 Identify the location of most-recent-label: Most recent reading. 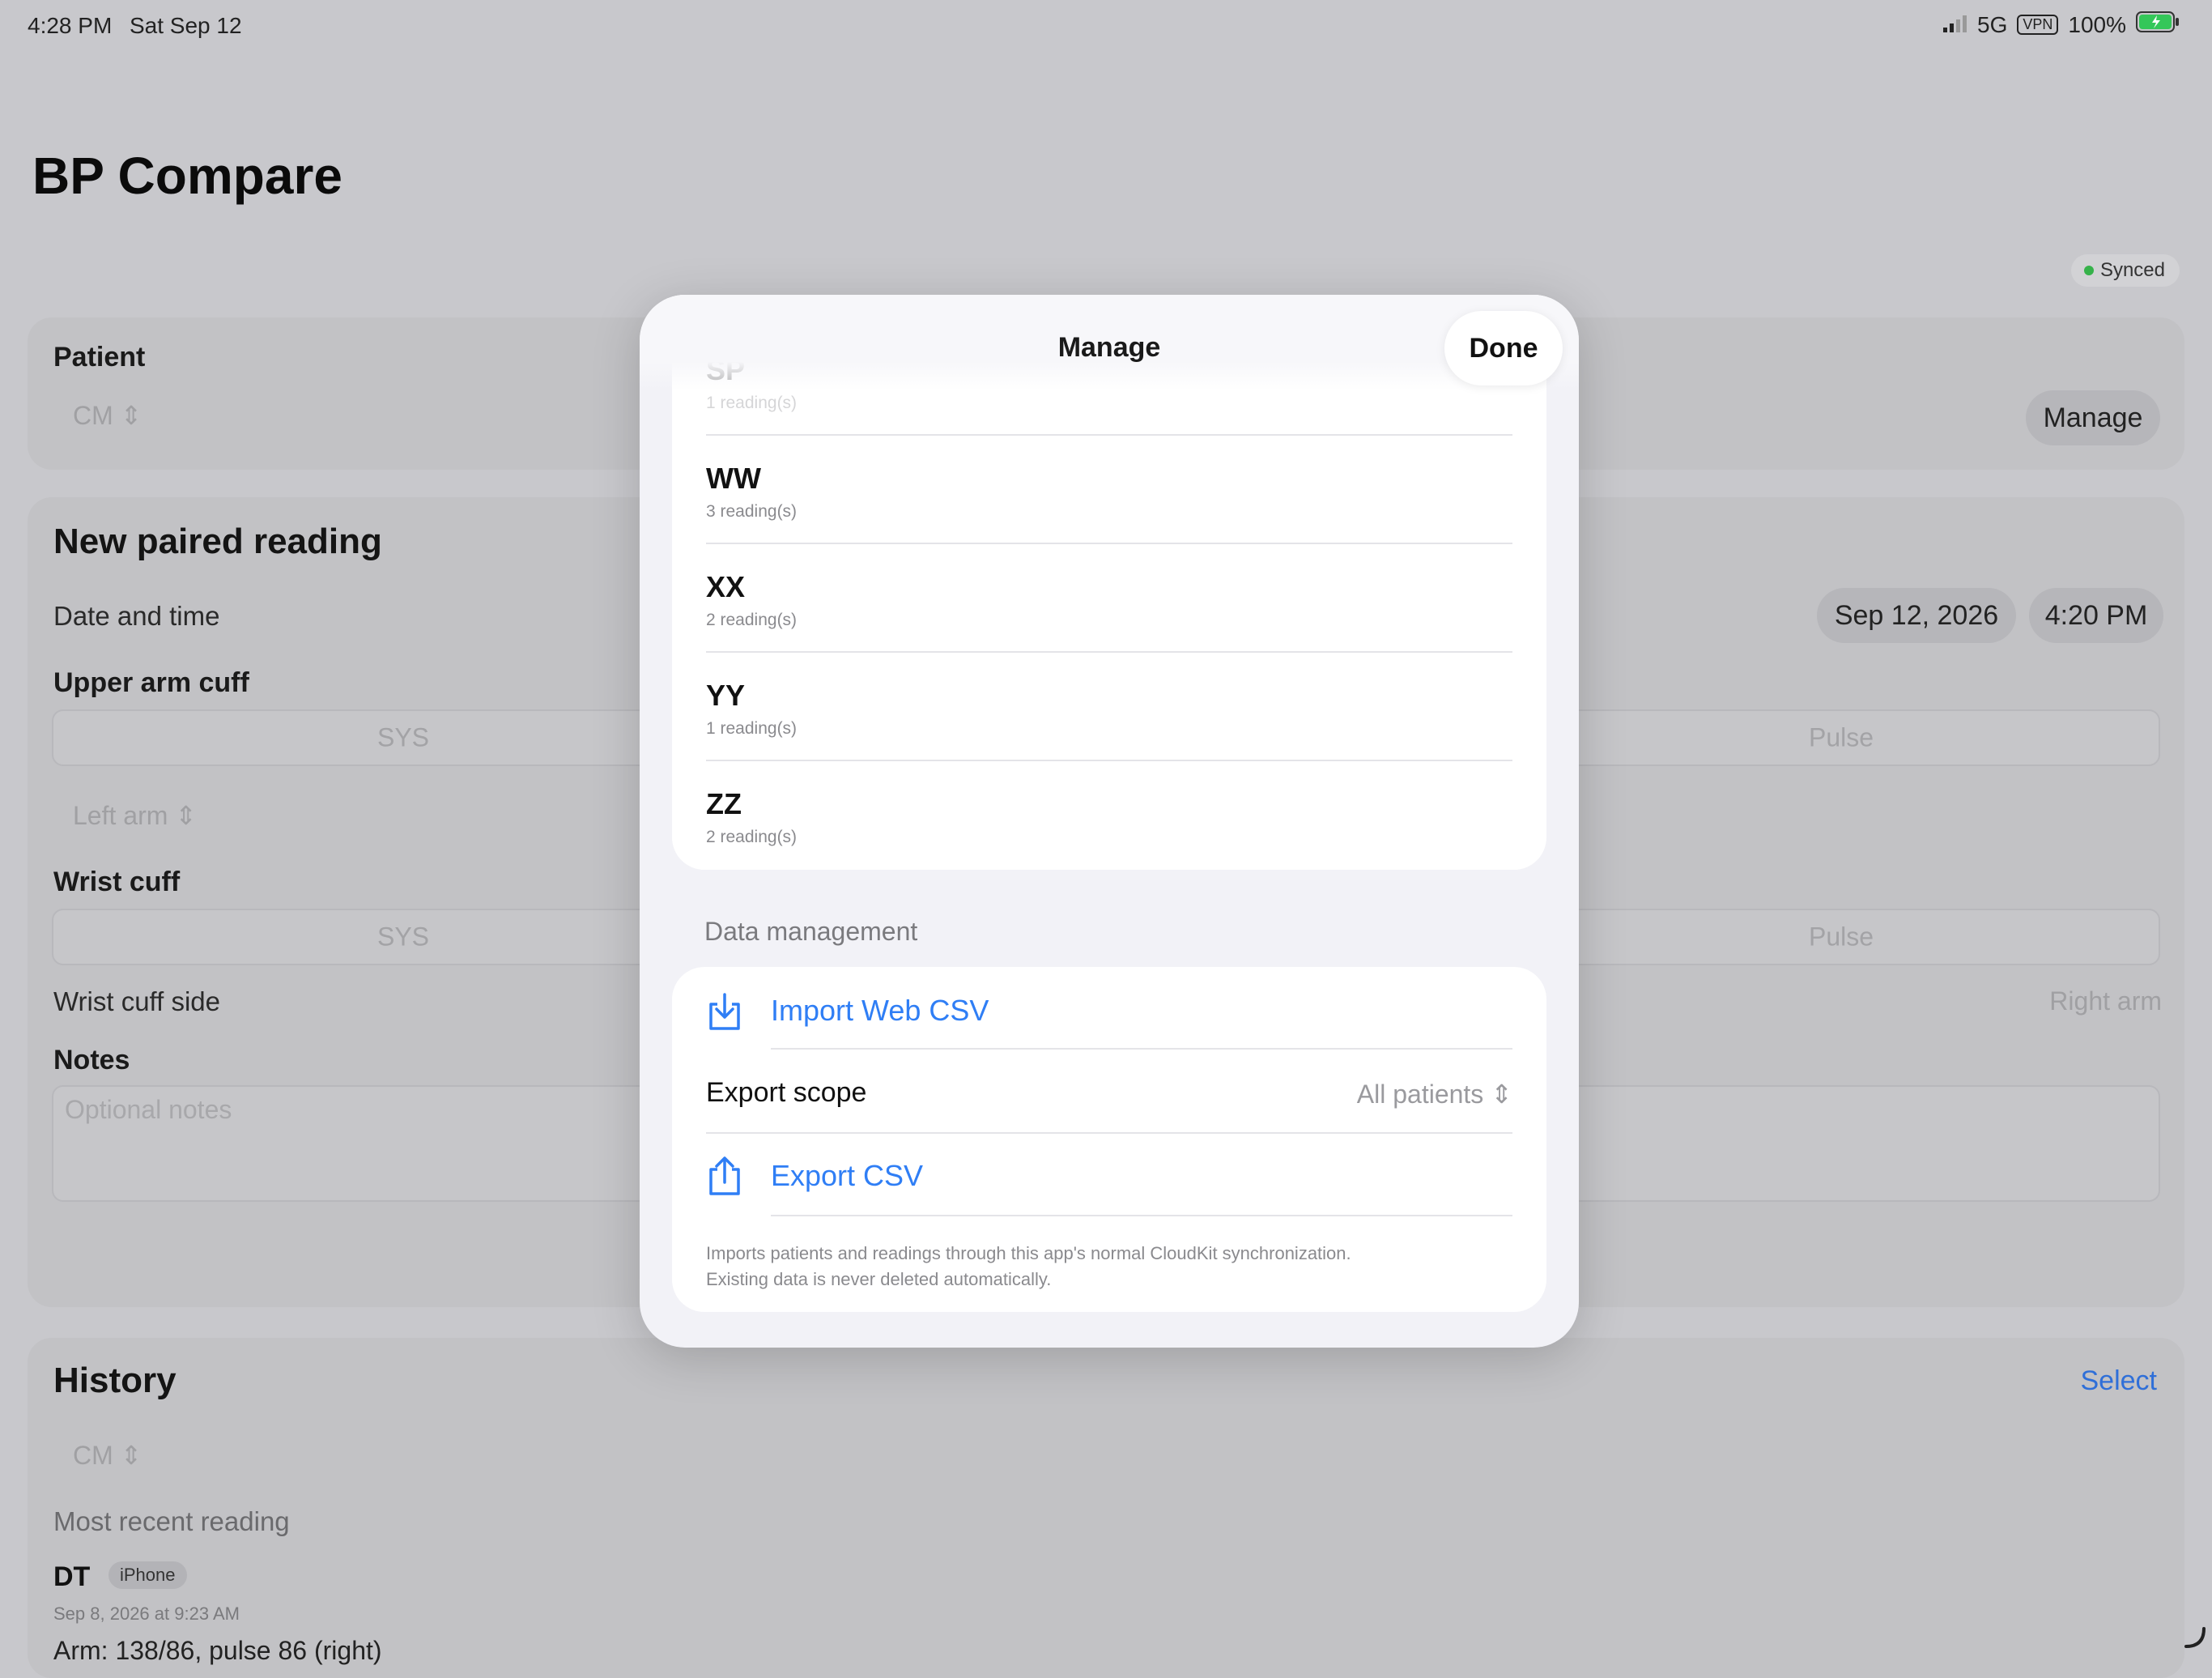
(172, 1521).